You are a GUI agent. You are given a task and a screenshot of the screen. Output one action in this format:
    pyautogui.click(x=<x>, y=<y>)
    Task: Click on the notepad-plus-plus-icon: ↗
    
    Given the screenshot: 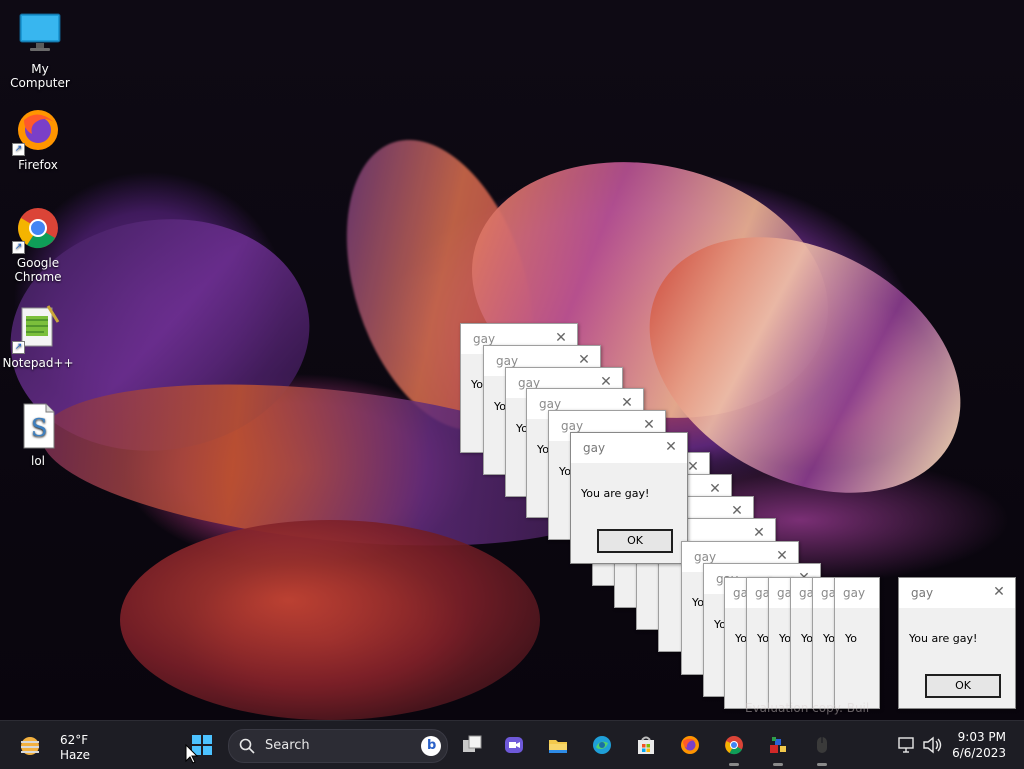 What is the action you would take?
    pyautogui.click(x=37, y=329)
    